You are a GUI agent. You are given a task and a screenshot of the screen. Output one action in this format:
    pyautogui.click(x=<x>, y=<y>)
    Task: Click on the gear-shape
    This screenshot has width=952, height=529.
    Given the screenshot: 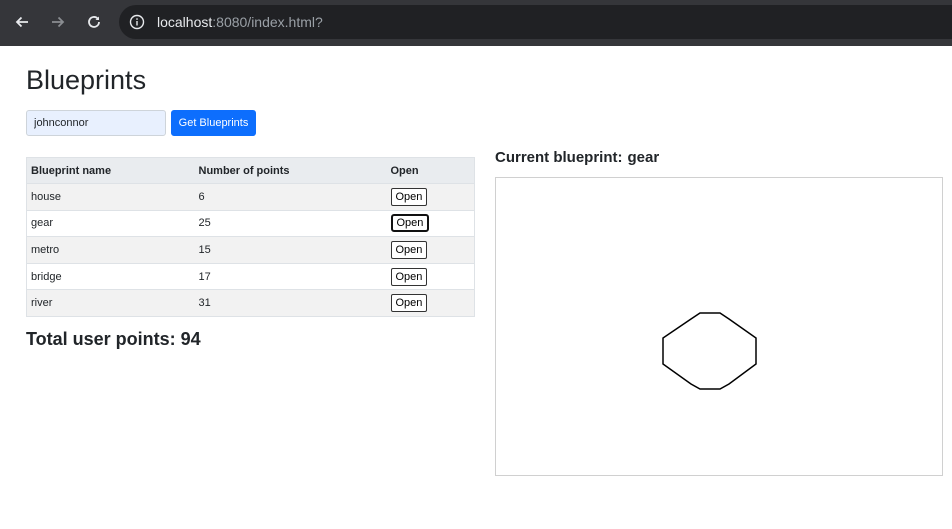 What is the action you would take?
    pyautogui.click(x=709, y=351)
    